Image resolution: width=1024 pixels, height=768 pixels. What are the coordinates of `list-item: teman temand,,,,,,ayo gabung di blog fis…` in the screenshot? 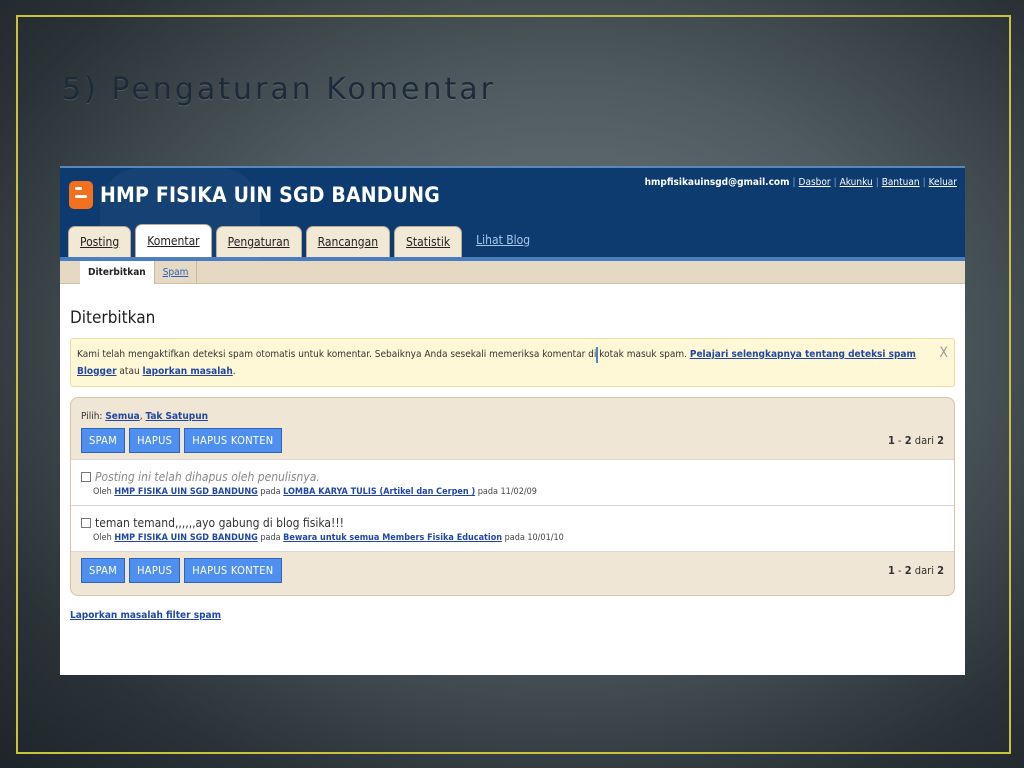 It's located at (512, 528).